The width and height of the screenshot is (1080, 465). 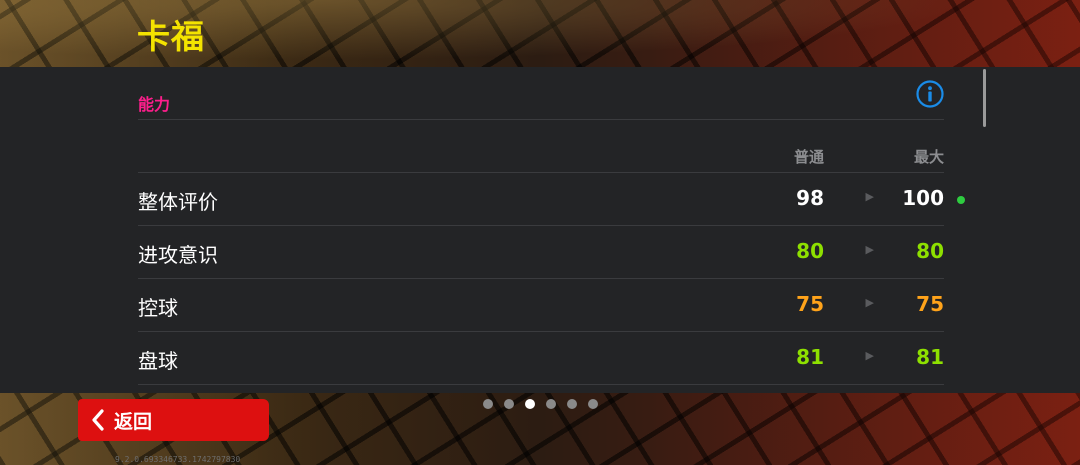 What do you see at coordinates (930, 357) in the screenshot?
I see `stat-max-value: 81` at bounding box center [930, 357].